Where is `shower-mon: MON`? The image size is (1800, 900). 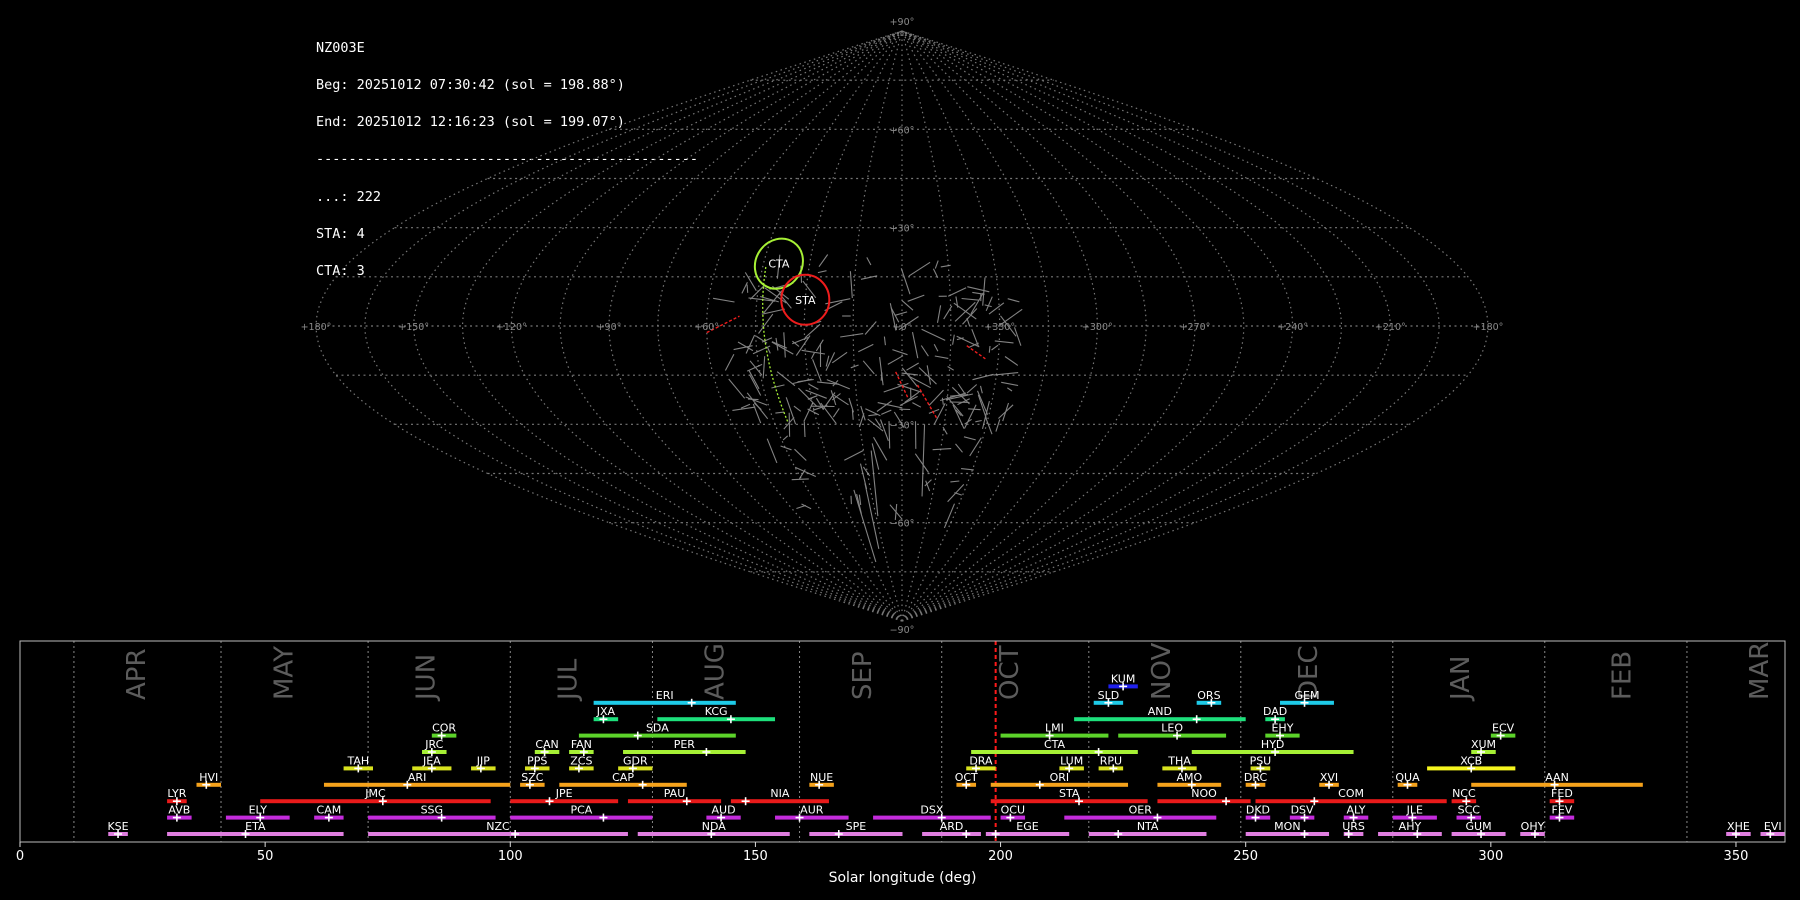
shower-mon: MON is located at coordinates (1287, 829).